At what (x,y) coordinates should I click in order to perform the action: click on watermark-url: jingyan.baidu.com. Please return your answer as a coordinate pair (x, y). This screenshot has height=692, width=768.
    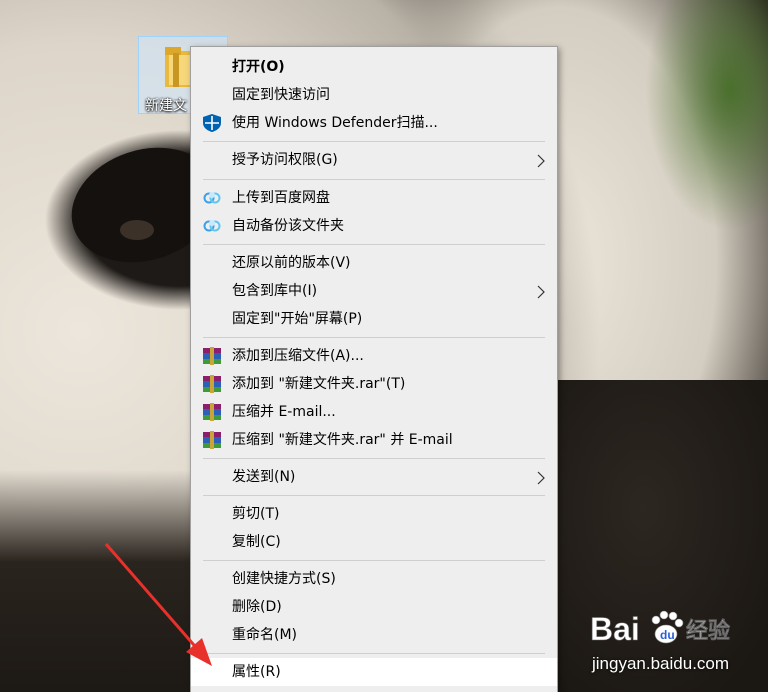
    Looking at the image, I should click on (661, 663).